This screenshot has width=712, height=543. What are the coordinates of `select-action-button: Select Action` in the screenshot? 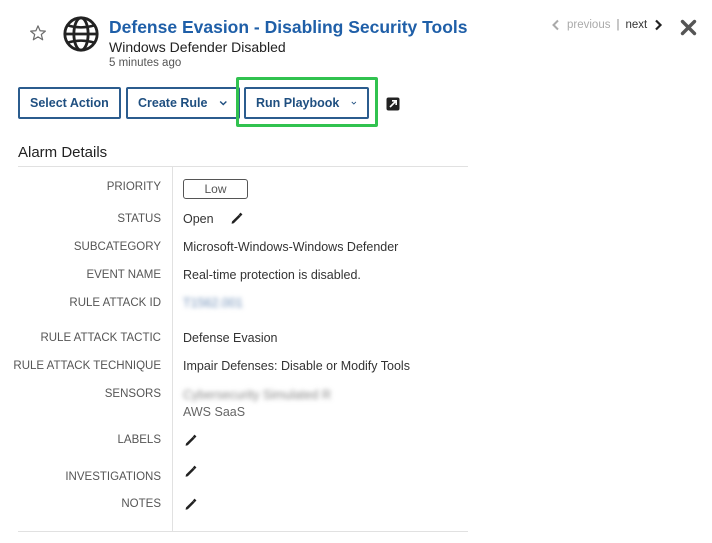 It's located at (69, 103).